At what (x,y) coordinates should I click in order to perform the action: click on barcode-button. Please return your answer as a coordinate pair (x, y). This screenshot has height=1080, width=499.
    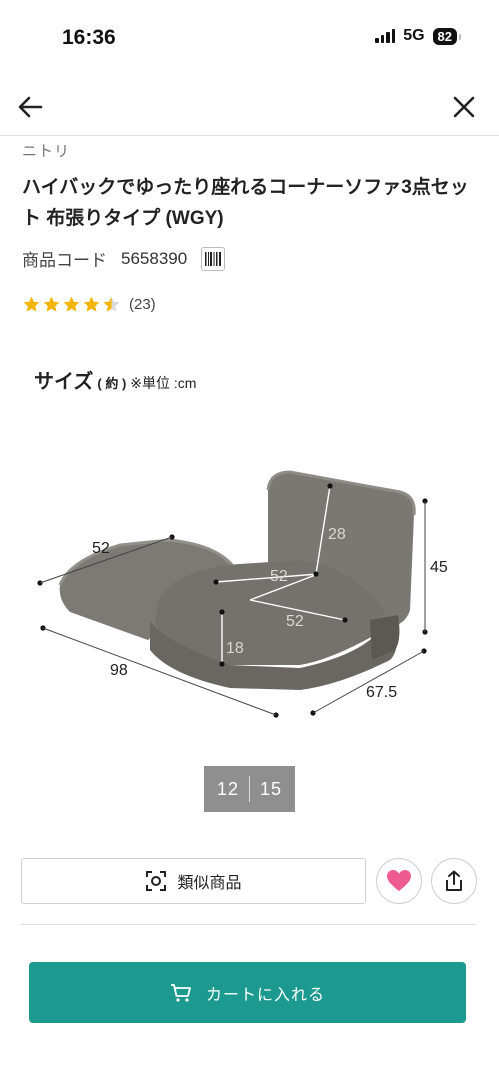
    Looking at the image, I should click on (213, 258).